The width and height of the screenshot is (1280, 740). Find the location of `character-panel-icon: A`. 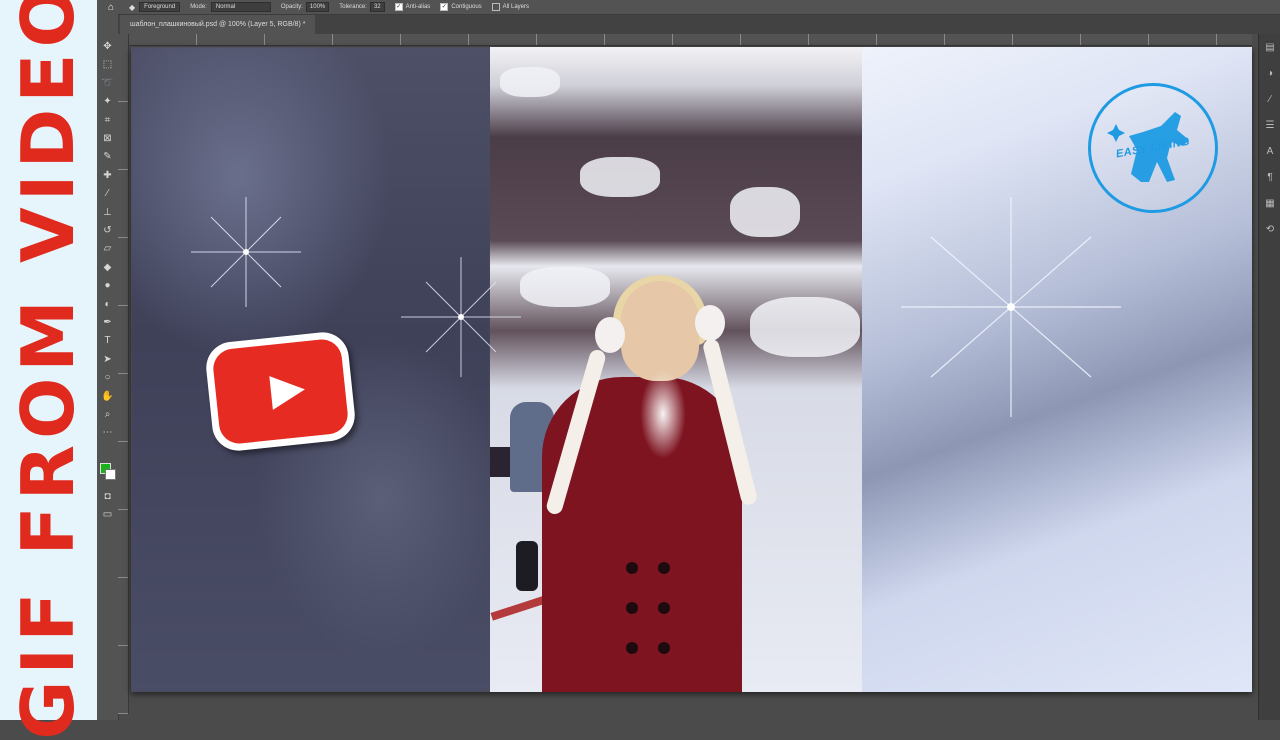

character-panel-icon: A is located at coordinates (1270, 152).